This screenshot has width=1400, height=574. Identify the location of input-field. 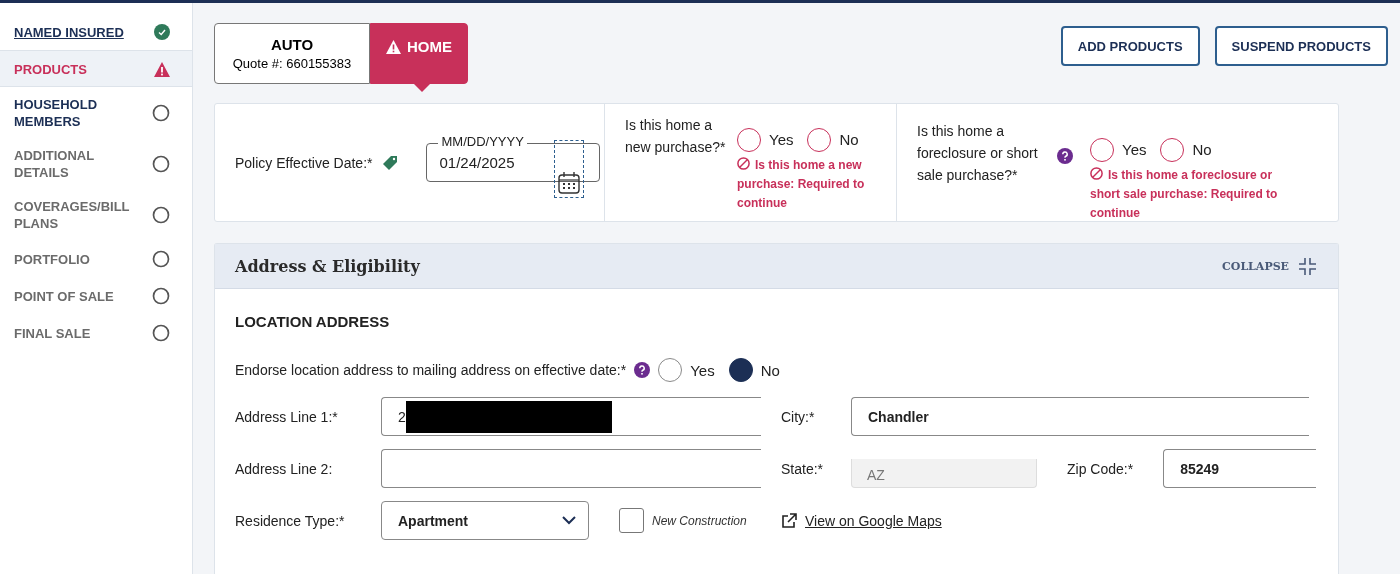
(571, 468).